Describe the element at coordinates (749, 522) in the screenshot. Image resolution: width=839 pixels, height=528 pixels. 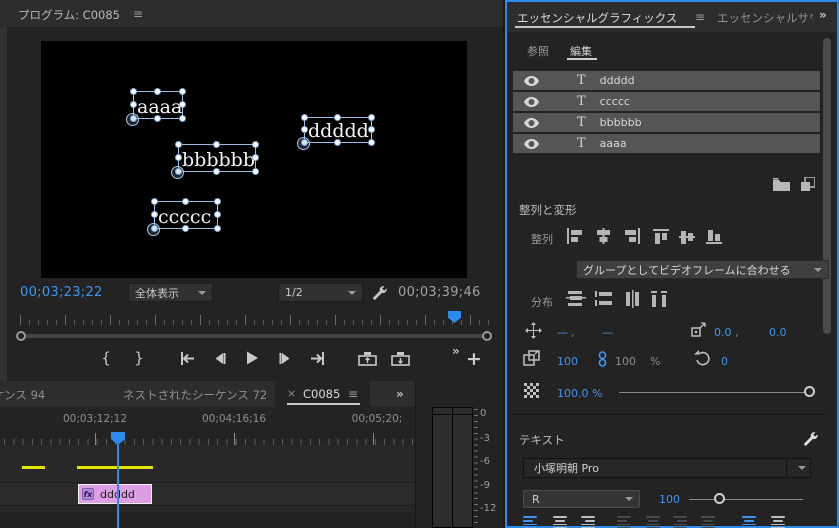
I see `text-align-top-icon` at that location.